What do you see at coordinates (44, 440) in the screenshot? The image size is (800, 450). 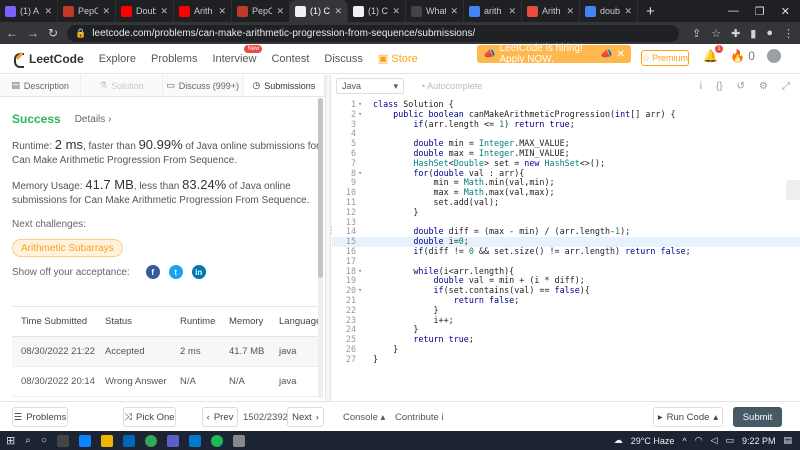 I see `task-view-icon: ○` at bounding box center [44, 440].